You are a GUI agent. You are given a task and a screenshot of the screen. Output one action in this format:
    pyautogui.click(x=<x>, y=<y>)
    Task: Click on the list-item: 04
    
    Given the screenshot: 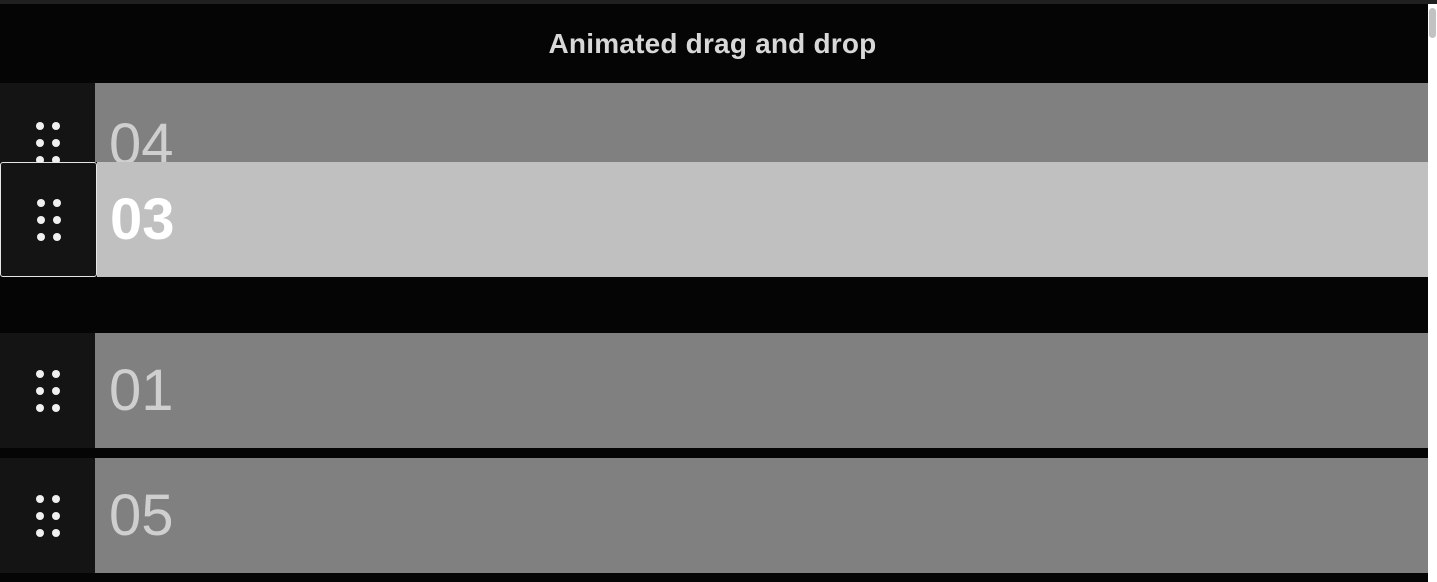 What is the action you would take?
    pyautogui.click(x=714, y=122)
    